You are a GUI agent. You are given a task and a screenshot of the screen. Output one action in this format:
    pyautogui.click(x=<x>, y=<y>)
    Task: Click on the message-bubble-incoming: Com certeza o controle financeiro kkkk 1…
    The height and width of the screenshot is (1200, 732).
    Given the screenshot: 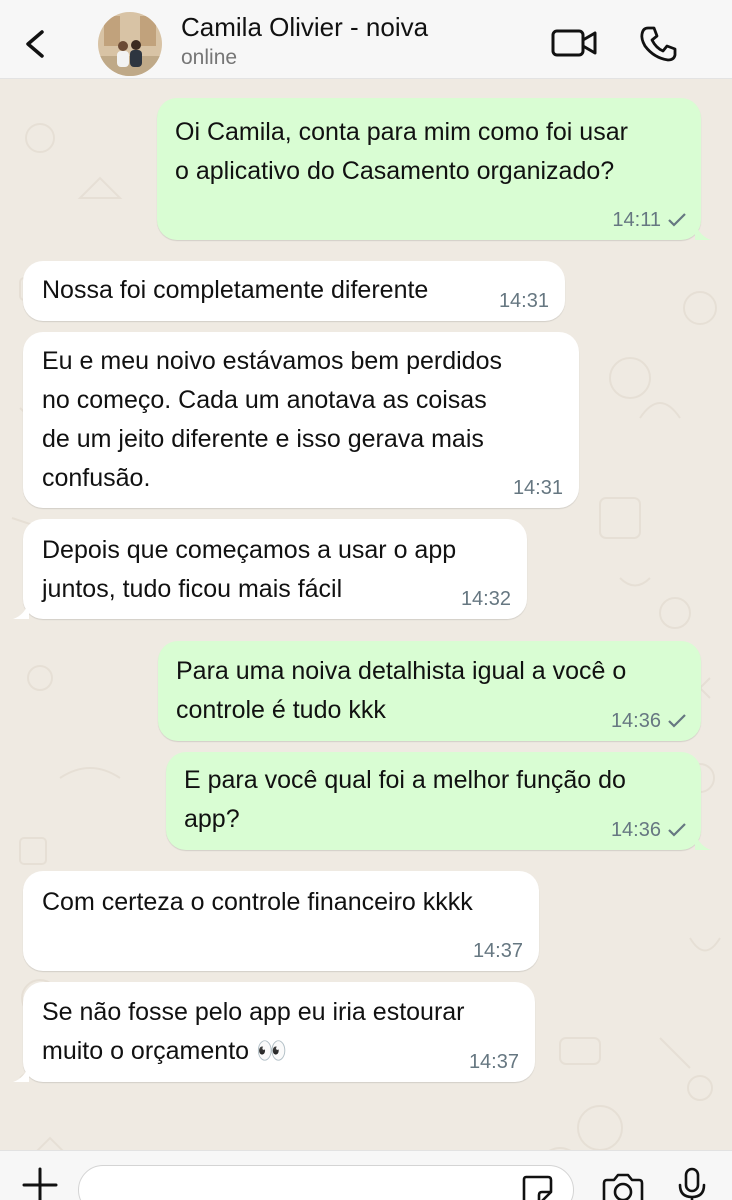 What is the action you would take?
    pyautogui.click(x=281, y=921)
    